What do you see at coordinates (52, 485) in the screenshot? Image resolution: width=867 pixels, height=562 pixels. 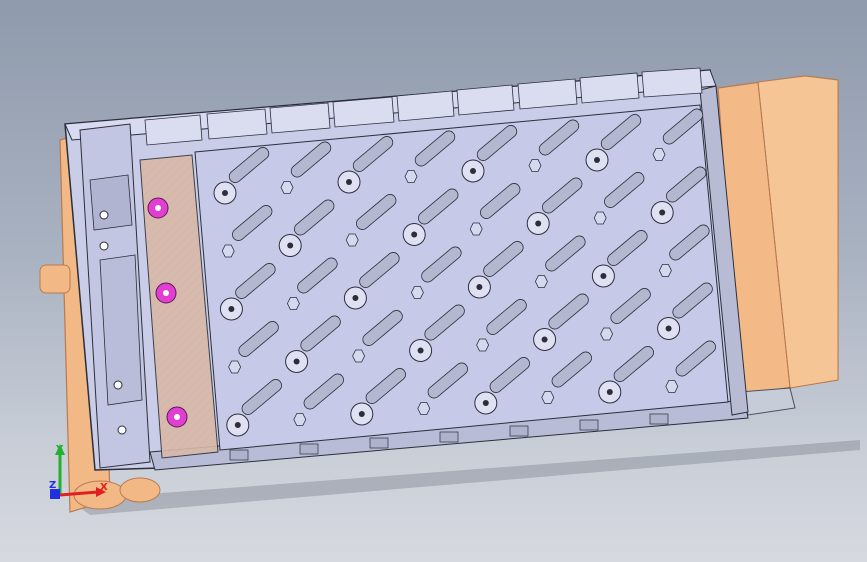 I see `z-axis-label: Z` at bounding box center [52, 485].